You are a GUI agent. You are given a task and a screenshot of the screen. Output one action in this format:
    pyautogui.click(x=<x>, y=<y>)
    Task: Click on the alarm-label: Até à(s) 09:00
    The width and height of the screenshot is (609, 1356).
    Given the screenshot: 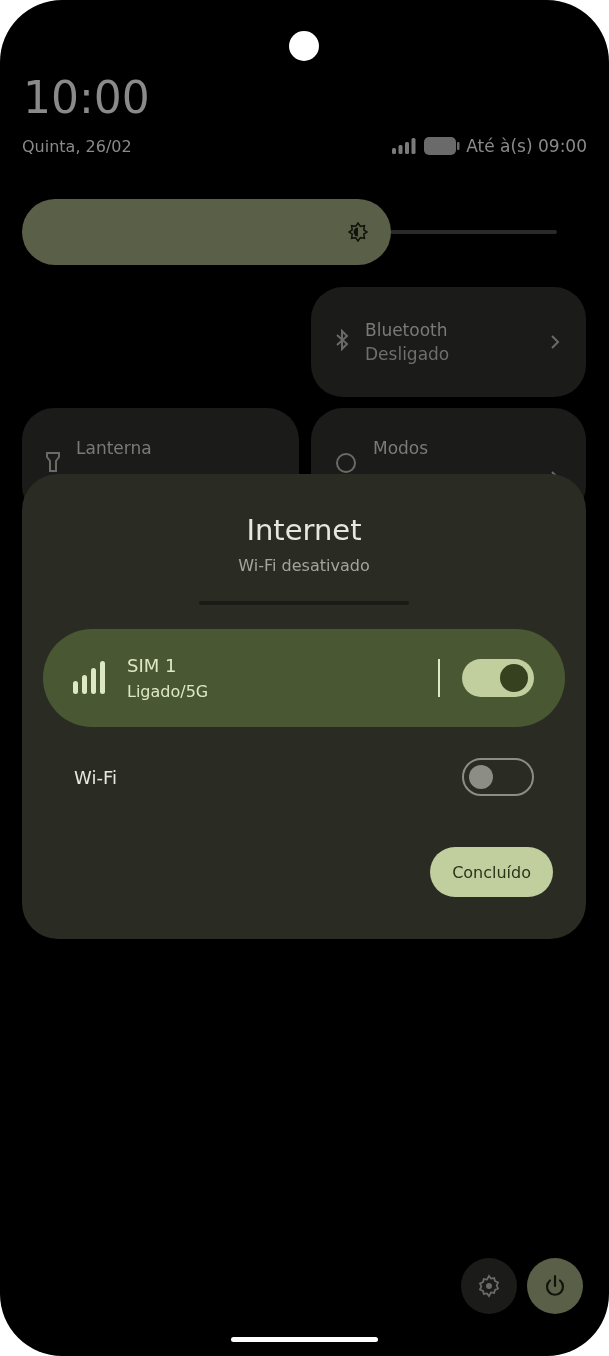 What is the action you would take?
    pyautogui.click(x=526, y=146)
    